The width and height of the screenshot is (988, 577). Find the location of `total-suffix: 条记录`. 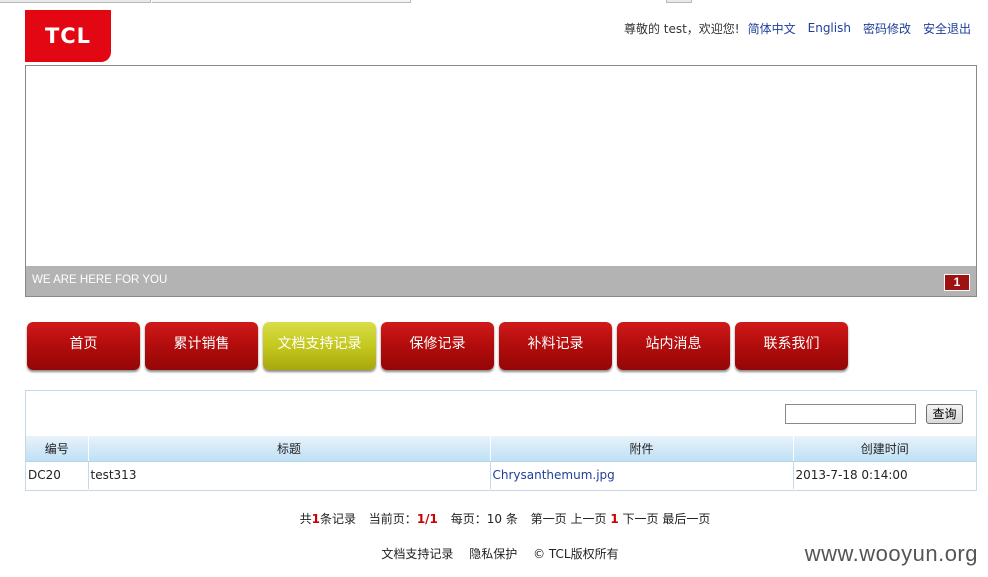

total-suffix: 条记录 is located at coordinates (337, 519).